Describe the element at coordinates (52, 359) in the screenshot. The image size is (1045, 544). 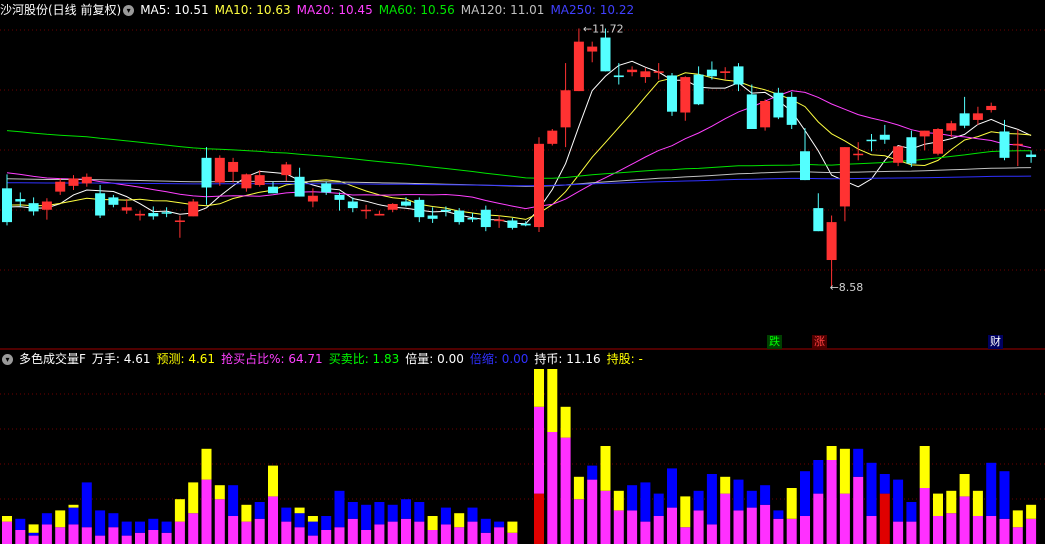
I see `indicator-title: 多色成交量F` at that location.